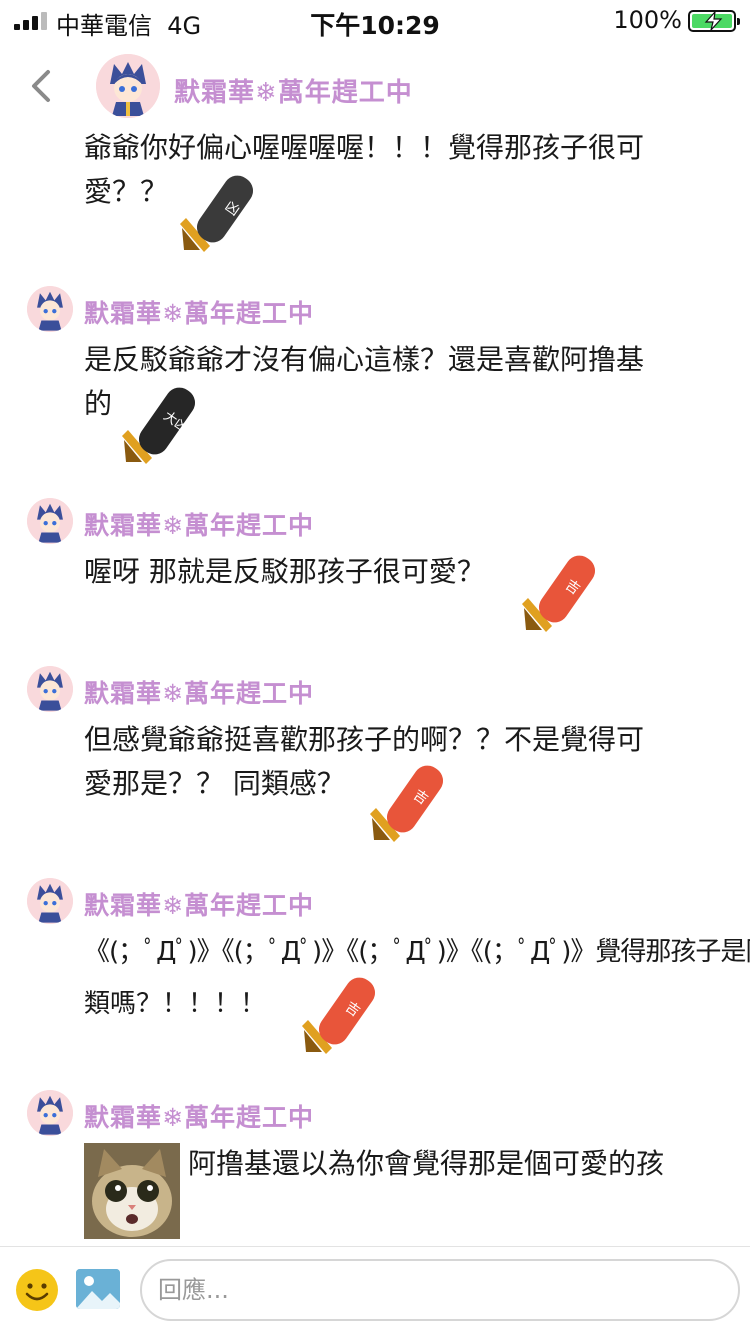 The width and height of the screenshot is (750, 1334). I want to click on reply-input, so click(440, 1290).